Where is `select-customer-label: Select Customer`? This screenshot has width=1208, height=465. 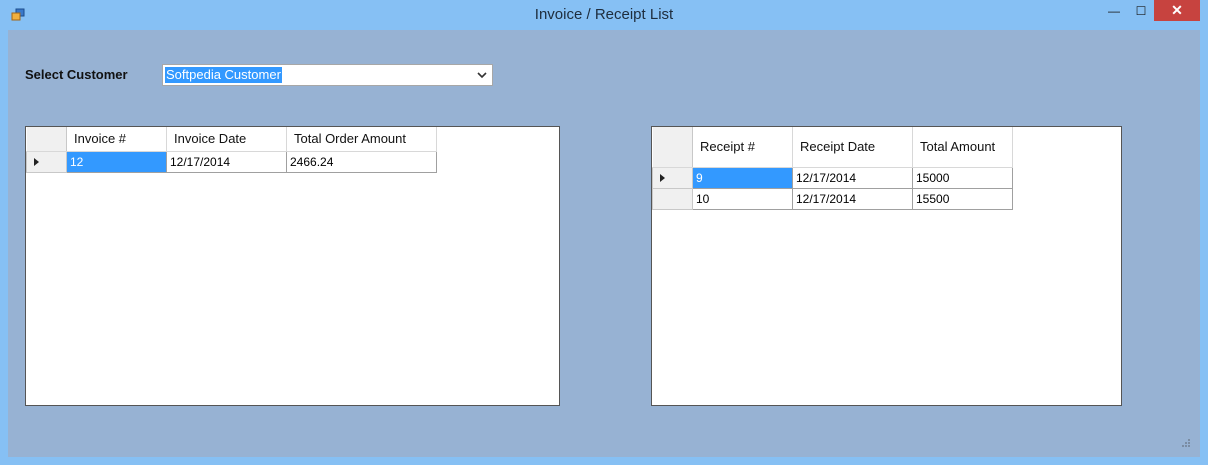
select-customer-label: Select Customer is located at coordinates (76, 74).